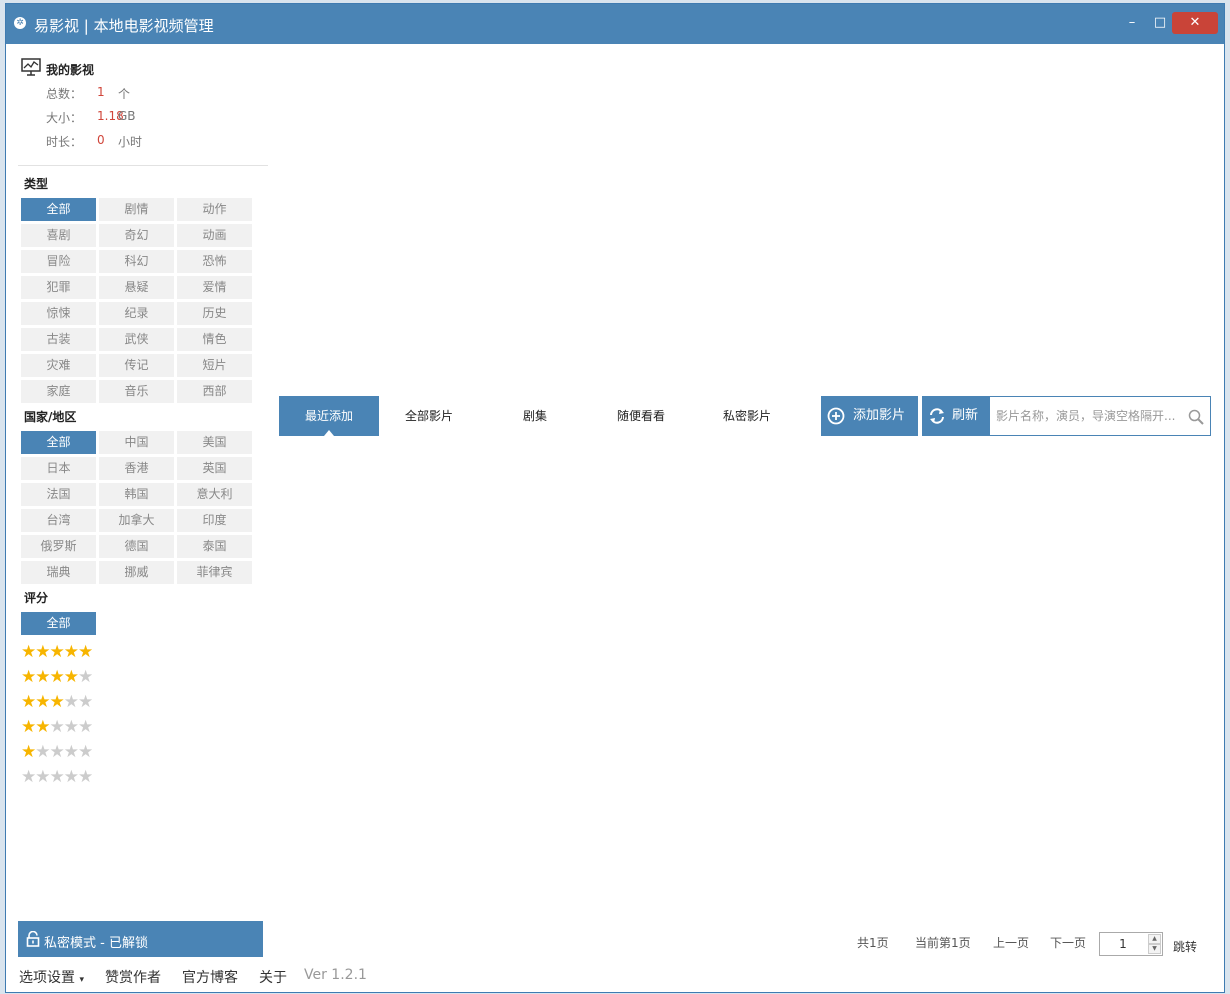 This screenshot has height=994, width=1230. Describe the element at coordinates (214, 494) in the screenshot. I see `region-chip: 意大利` at that location.